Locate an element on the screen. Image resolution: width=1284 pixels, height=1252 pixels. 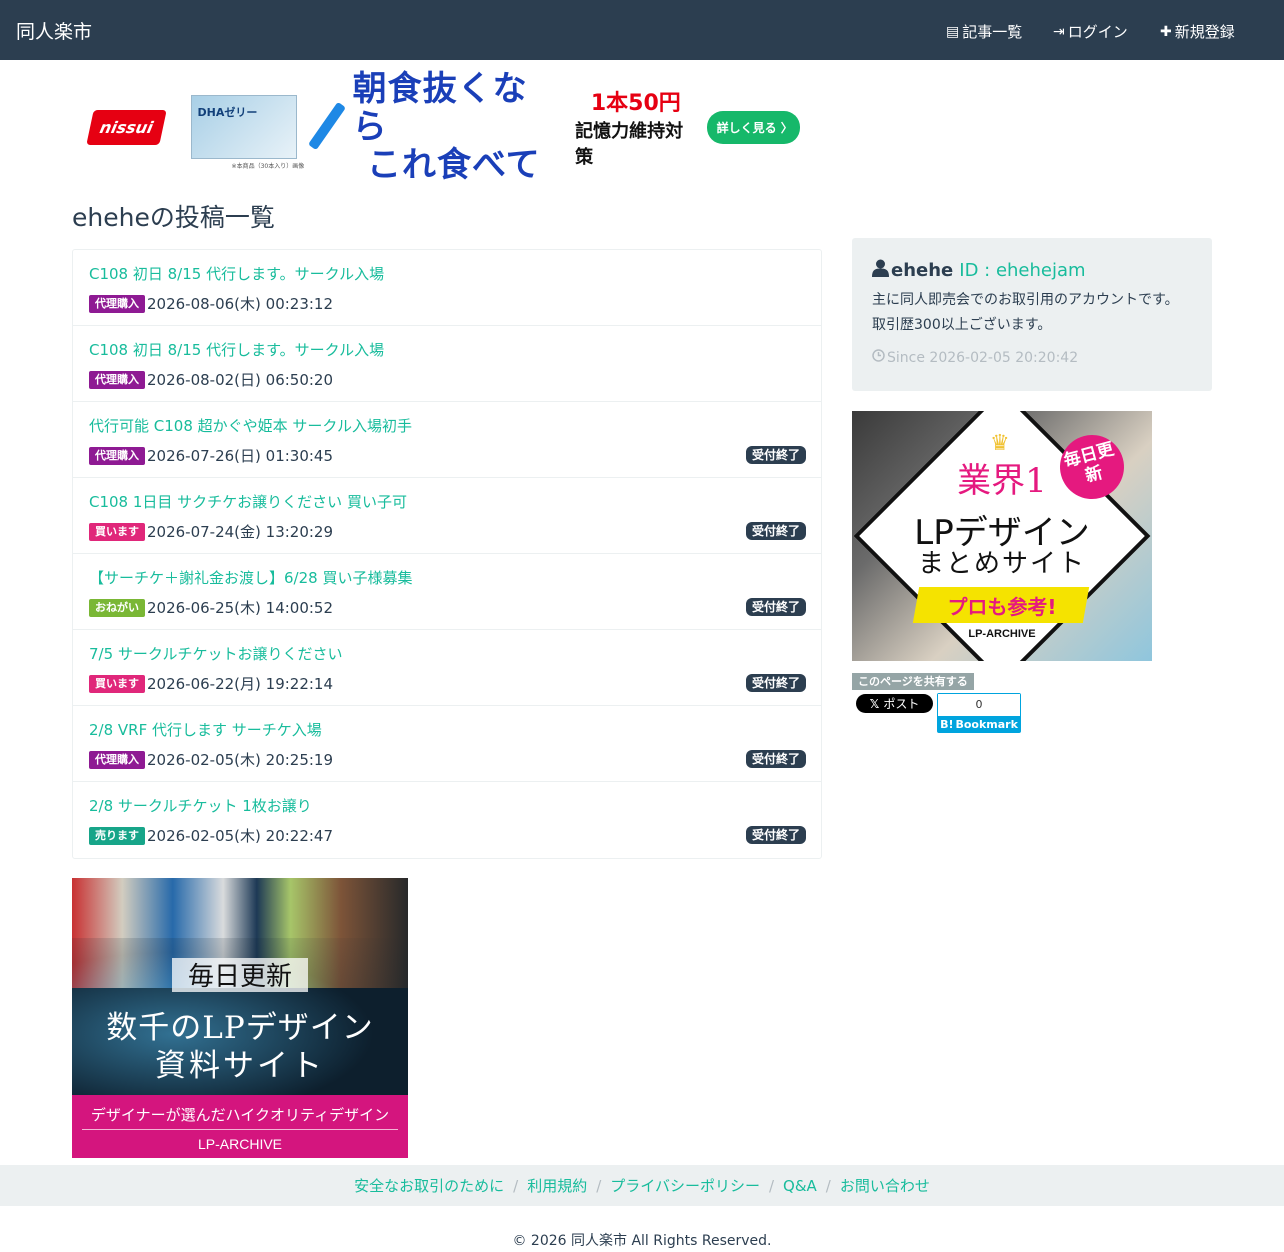
footer-links: 安全なお取引のために / 利用規約 / プライバシーポリシー / Q&A / お問い合わせ is located at coordinates (642, 1185).